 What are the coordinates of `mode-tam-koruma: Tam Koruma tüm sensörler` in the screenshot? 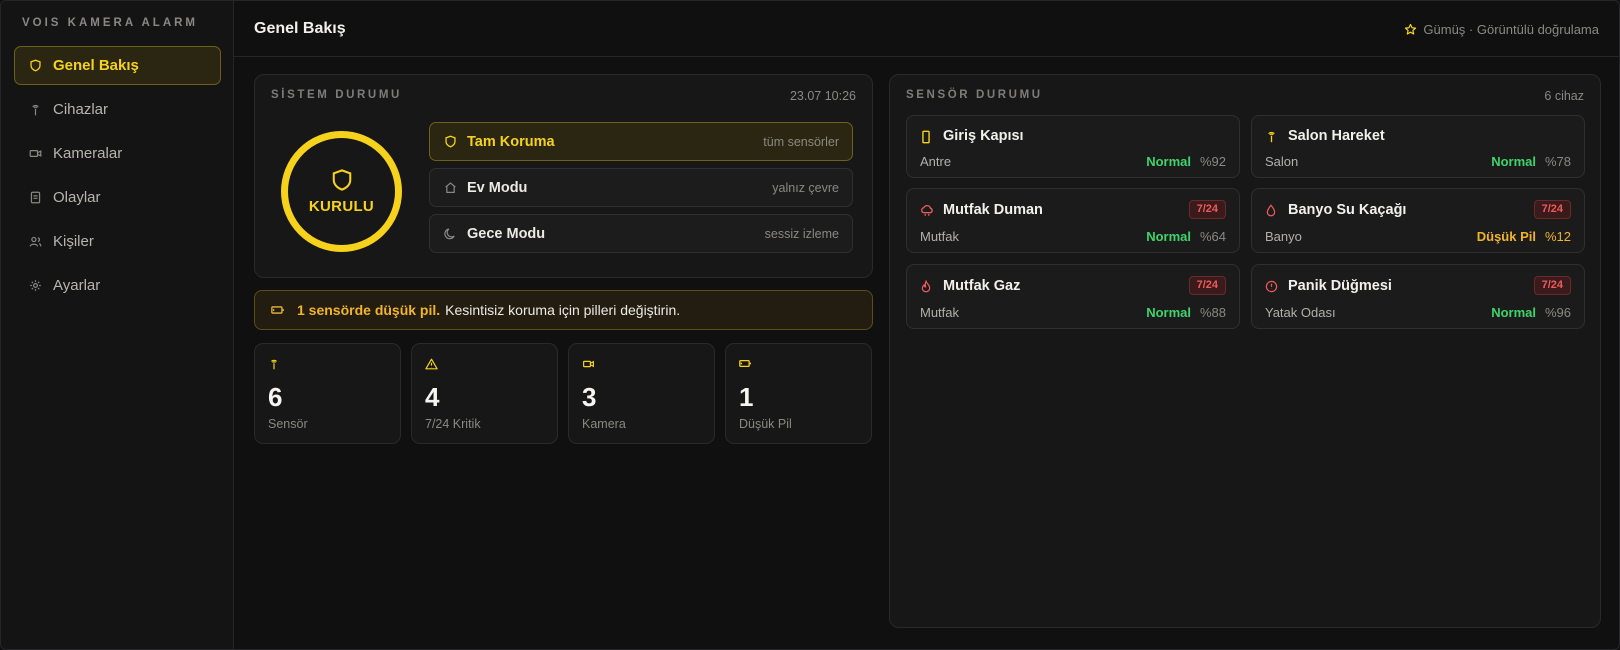 It's located at (641, 141).